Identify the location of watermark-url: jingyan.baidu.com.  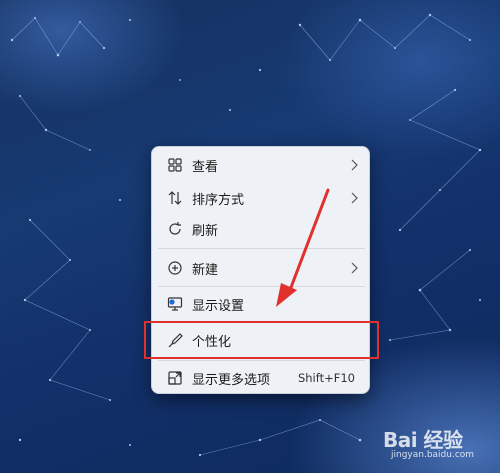
(433, 455).